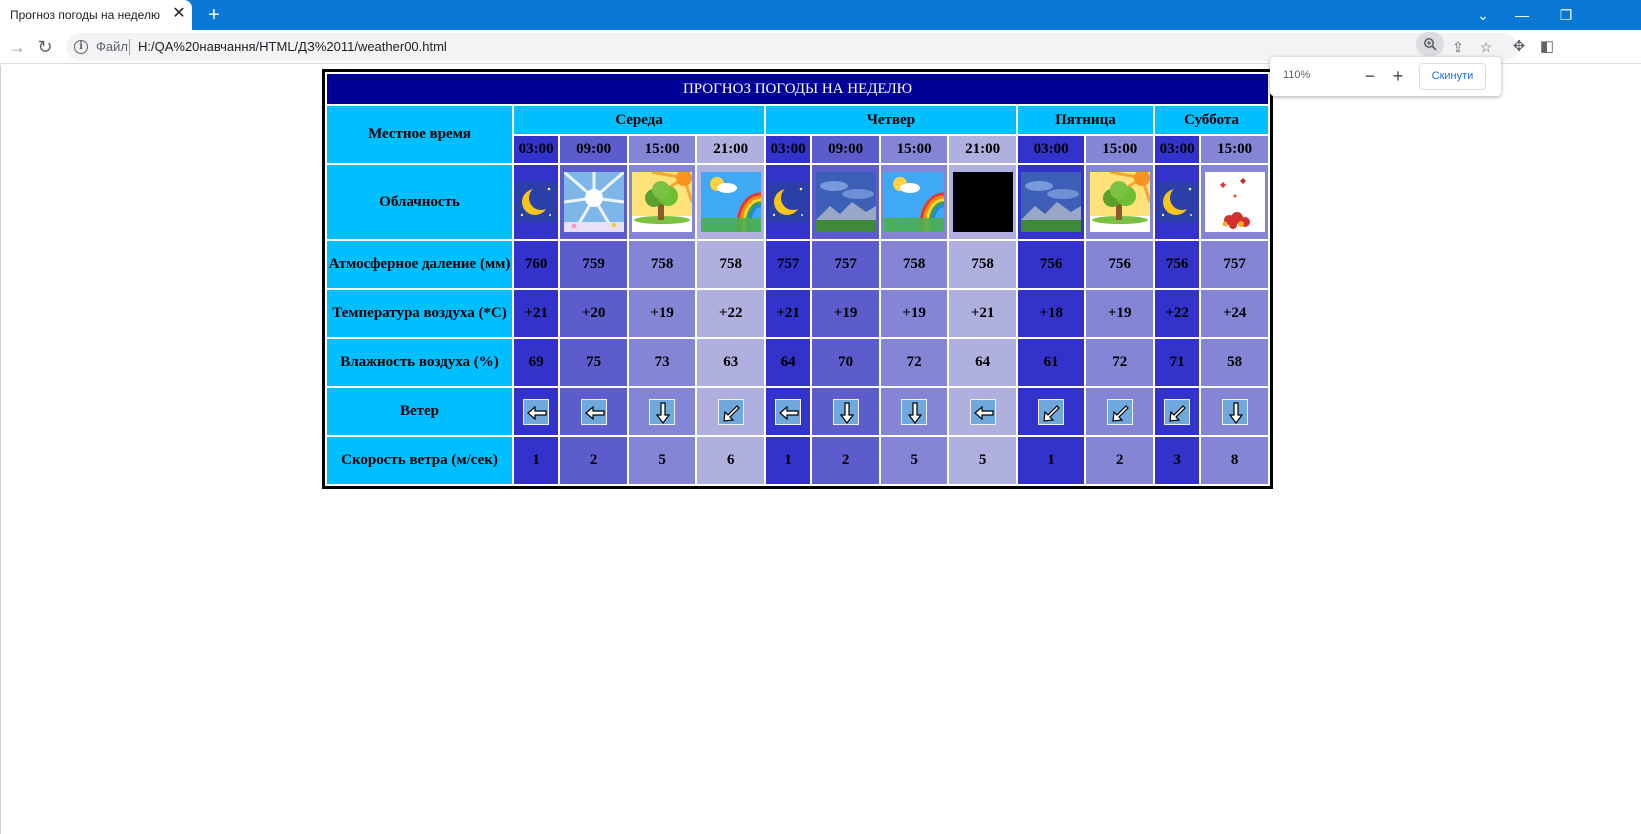 This screenshot has width=1641, height=834. I want to click on sunburst-icon, so click(593, 202).